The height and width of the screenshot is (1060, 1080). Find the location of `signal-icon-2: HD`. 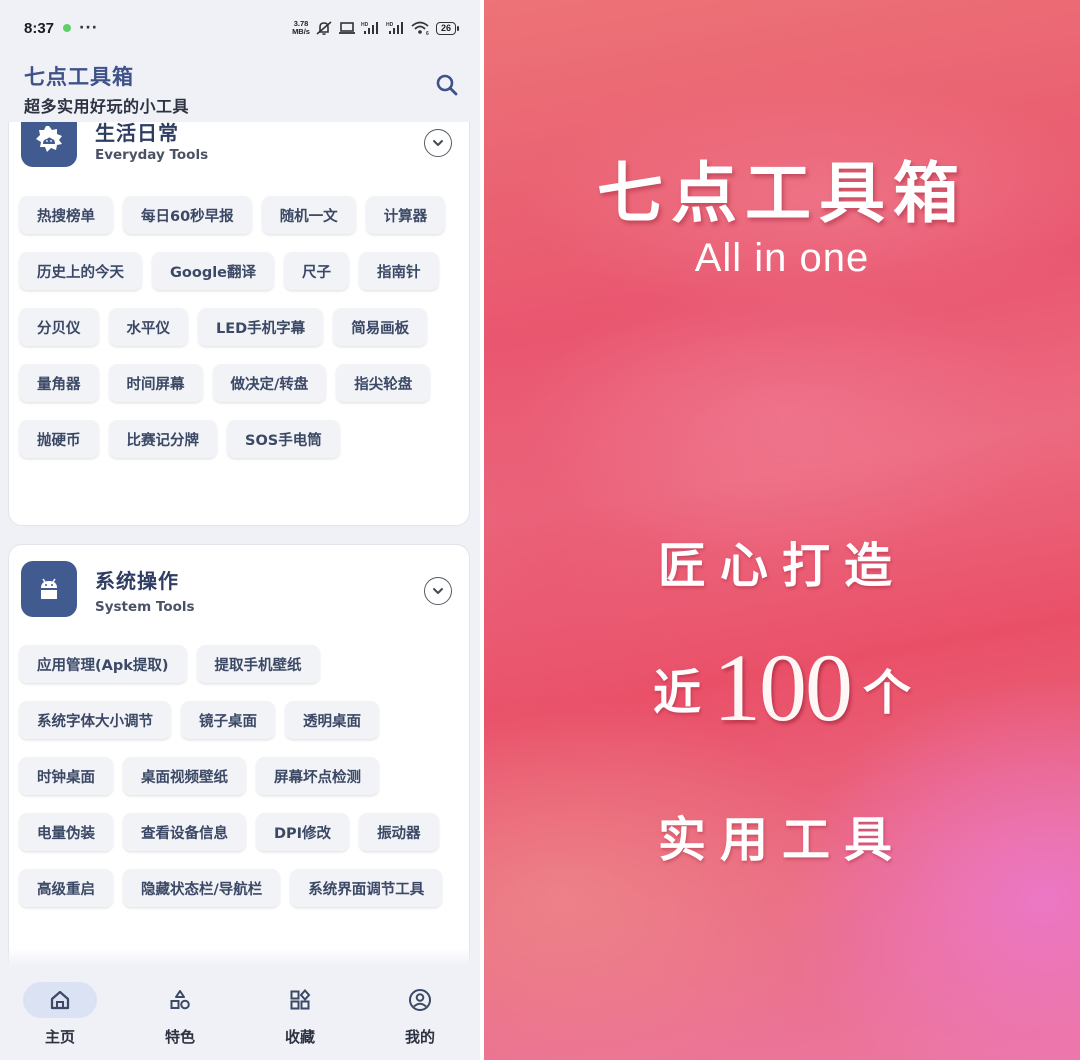

signal-icon-2: HD is located at coordinates (396, 28).